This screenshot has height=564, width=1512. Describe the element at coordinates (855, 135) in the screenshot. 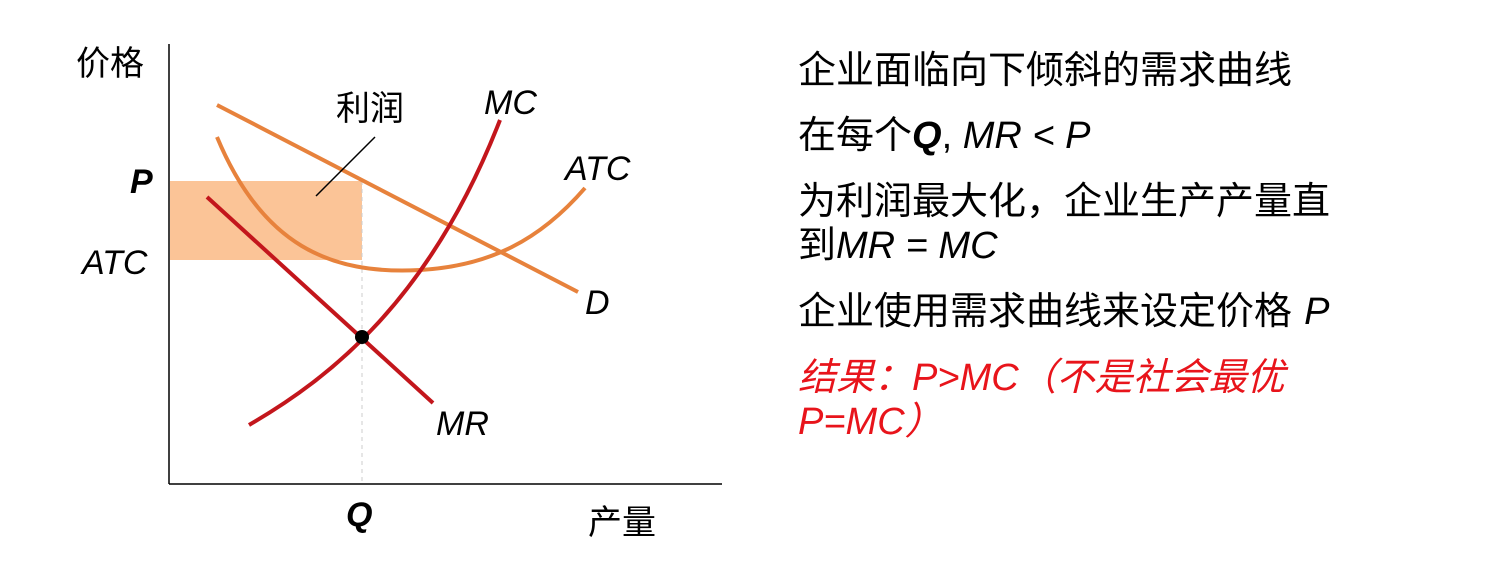

I see `point-mr-prefix: 在每个` at that location.